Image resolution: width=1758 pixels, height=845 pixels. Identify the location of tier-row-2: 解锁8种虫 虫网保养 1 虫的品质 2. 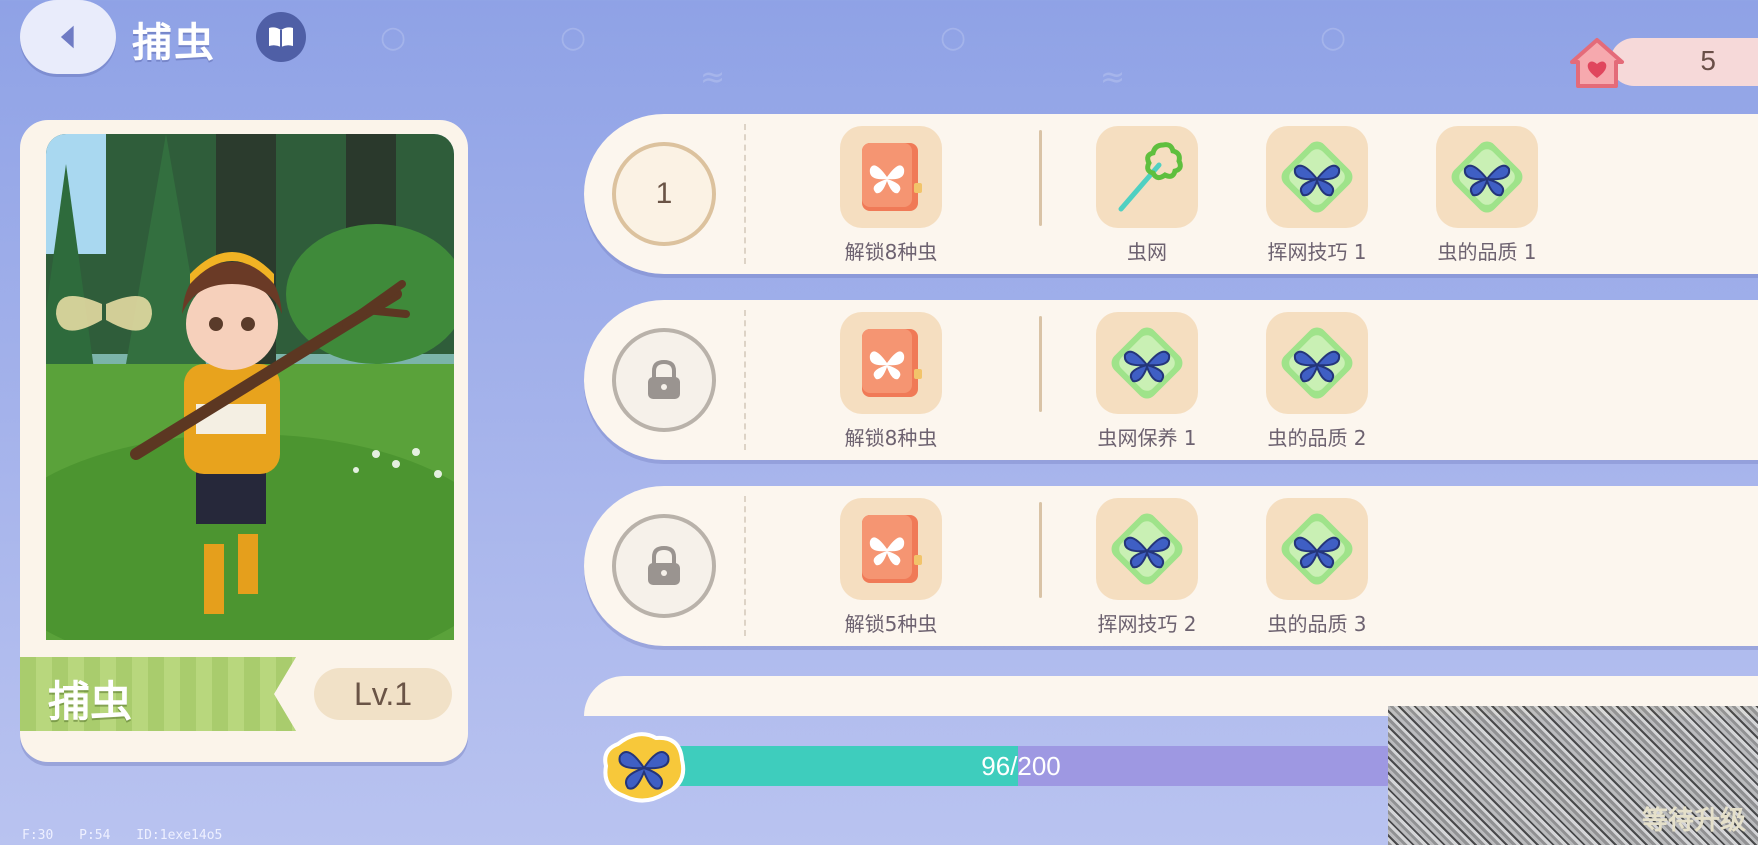
(1171, 380).